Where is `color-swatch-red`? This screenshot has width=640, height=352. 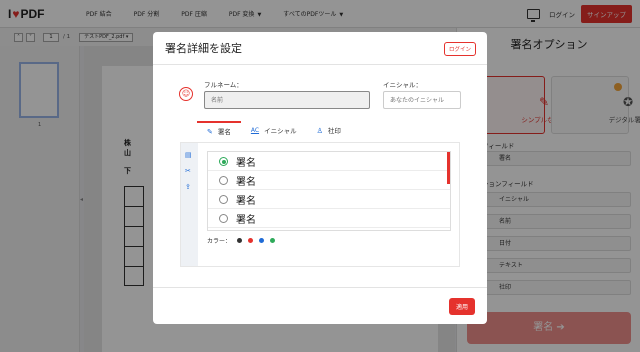
color-swatch-red is located at coordinates (251, 240).